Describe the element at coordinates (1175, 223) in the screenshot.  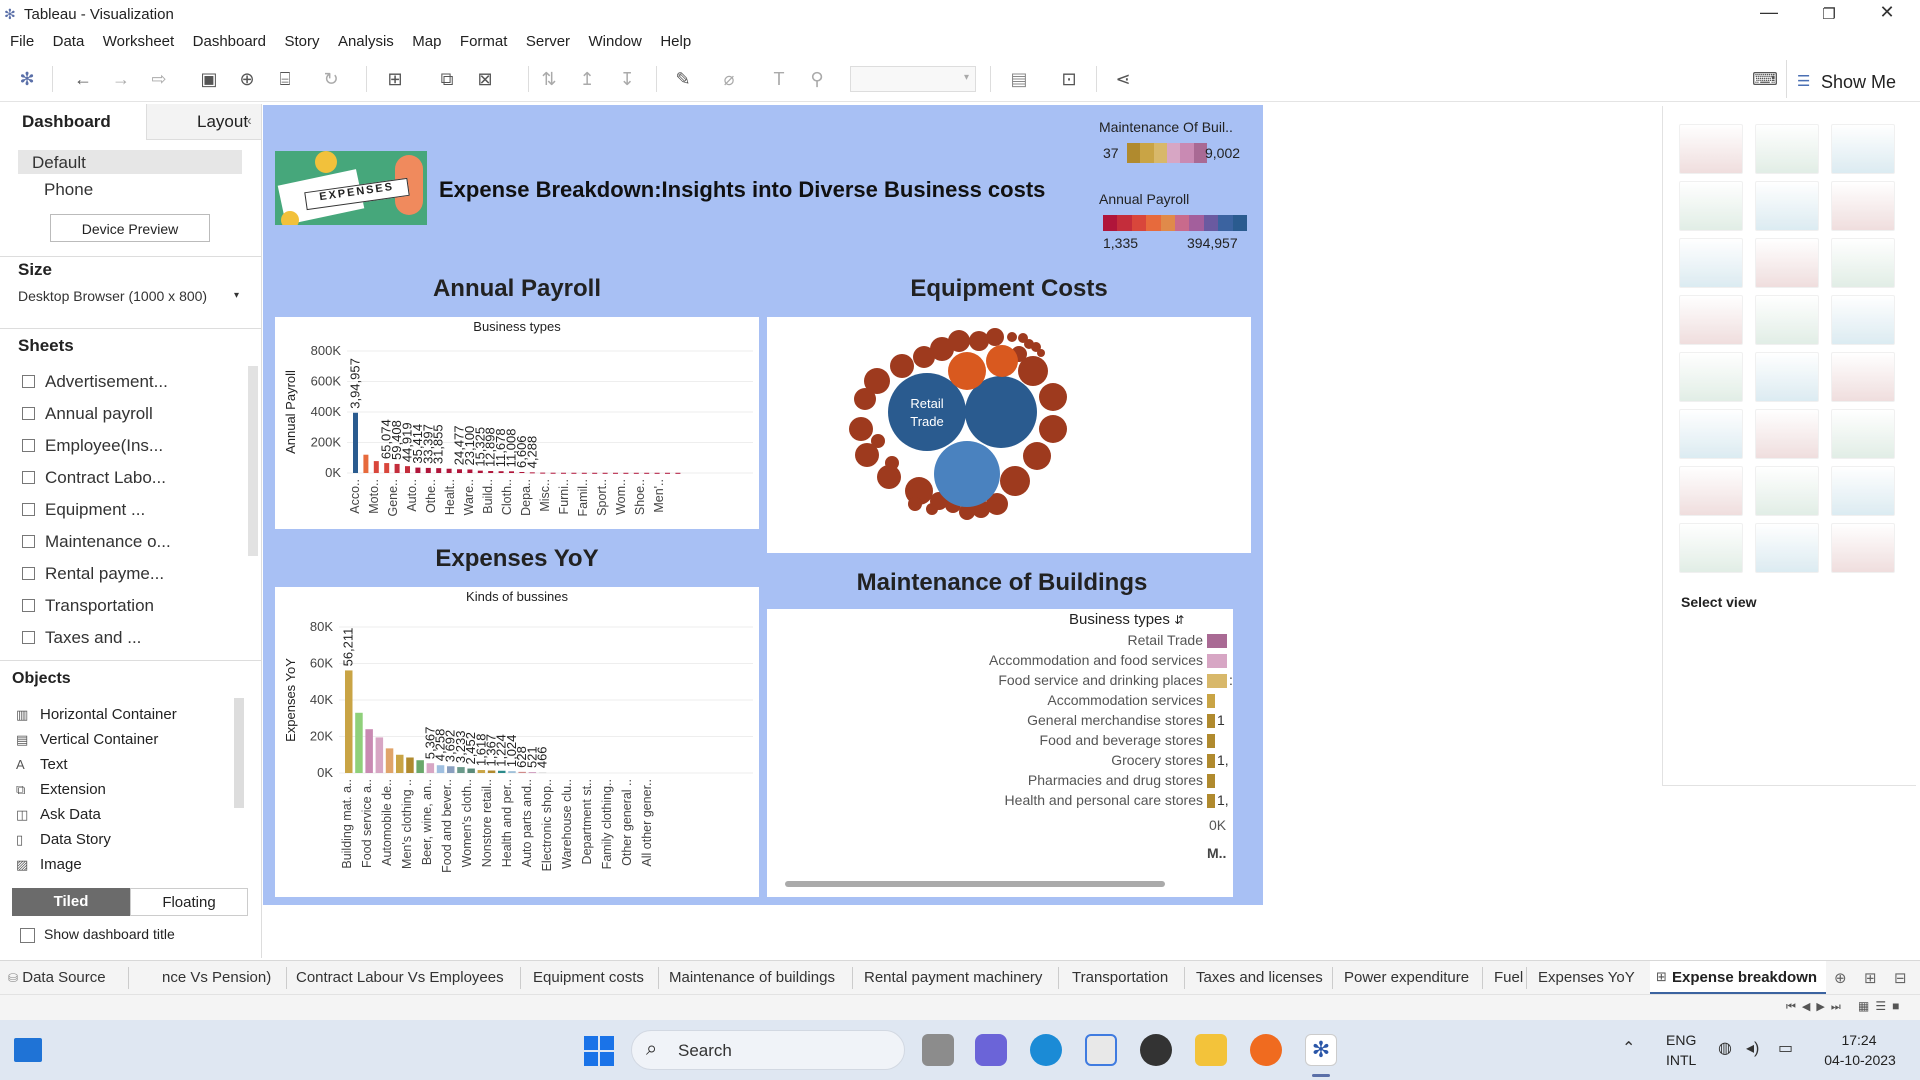
I see `legend-payroll-ramp` at that location.